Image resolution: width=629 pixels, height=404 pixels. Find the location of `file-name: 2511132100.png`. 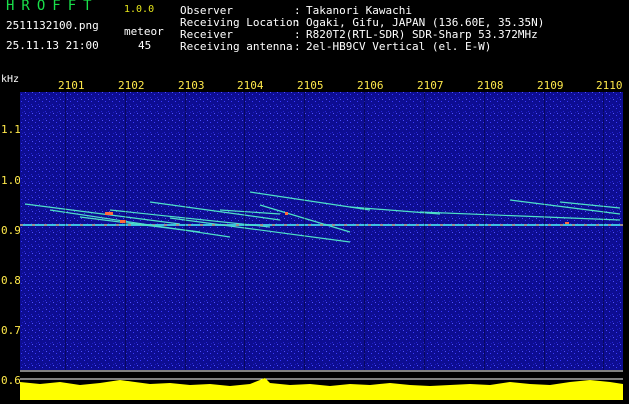

file-name: 2511132100.png is located at coordinates (52, 25).